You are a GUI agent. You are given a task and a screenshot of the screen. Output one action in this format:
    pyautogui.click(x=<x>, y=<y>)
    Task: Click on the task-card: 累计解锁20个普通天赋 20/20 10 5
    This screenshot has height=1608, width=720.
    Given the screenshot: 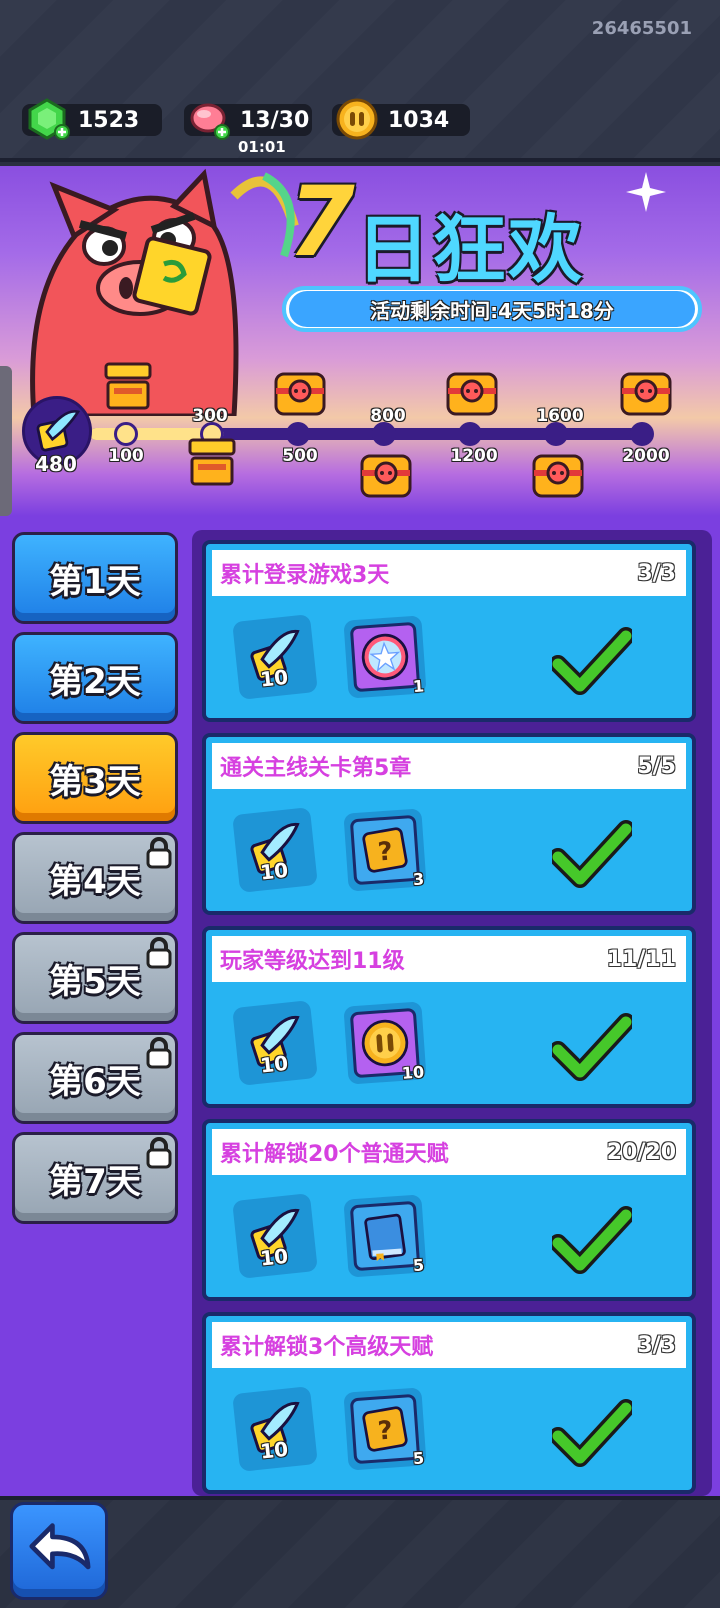 What is the action you would take?
    pyautogui.click(x=449, y=1210)
    